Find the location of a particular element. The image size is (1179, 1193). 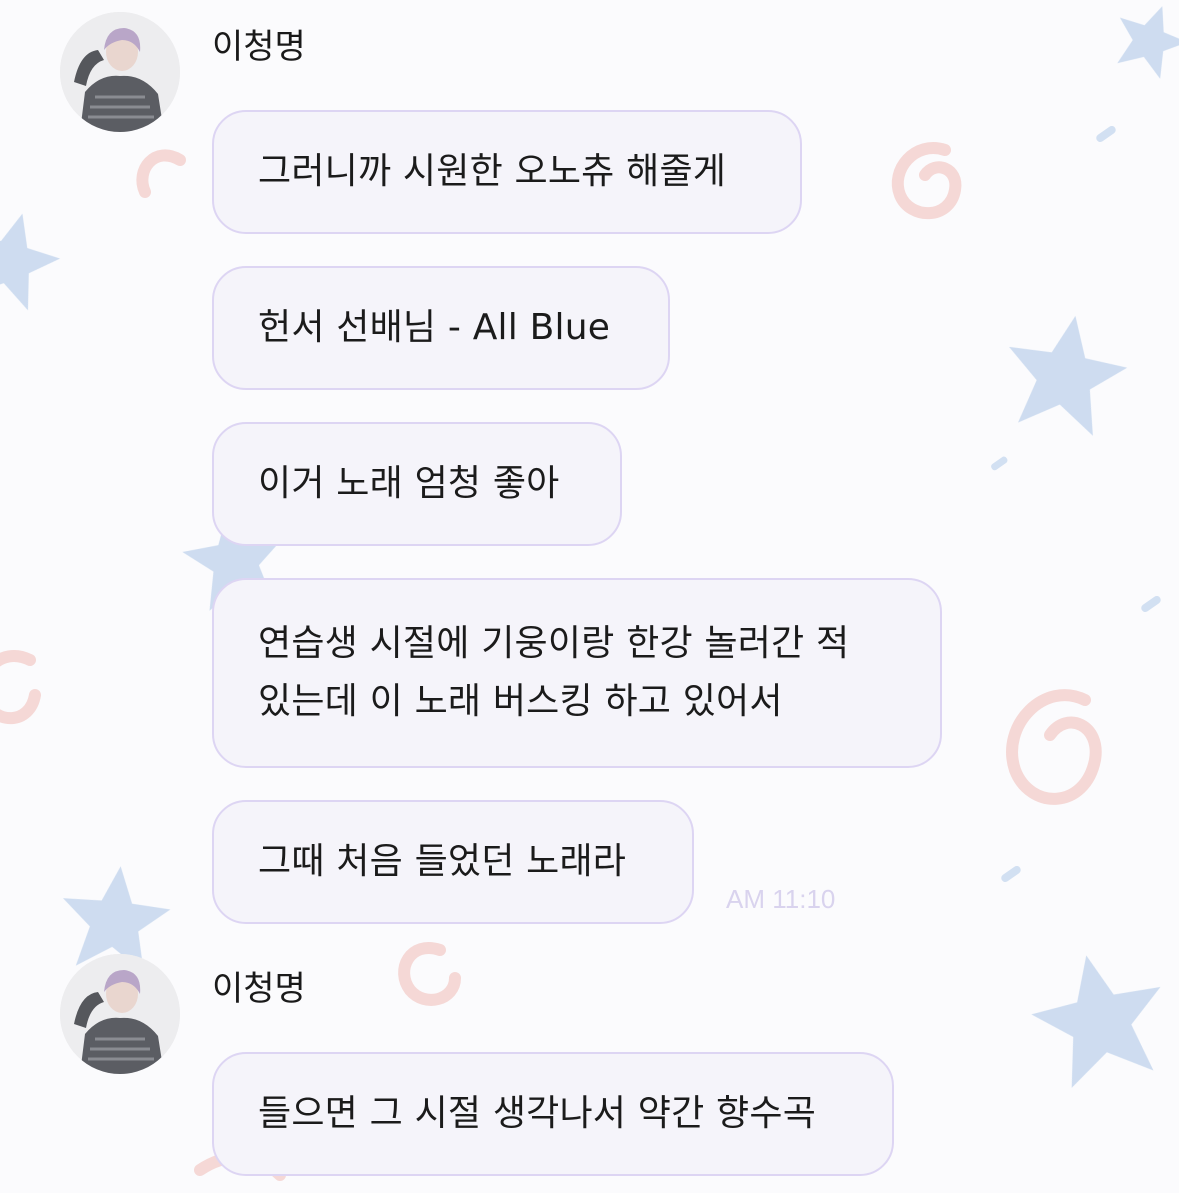

message-bubble: 들으면 그 시절 생각나서 약간 향수곡 is located at coordinates (553, 1114).